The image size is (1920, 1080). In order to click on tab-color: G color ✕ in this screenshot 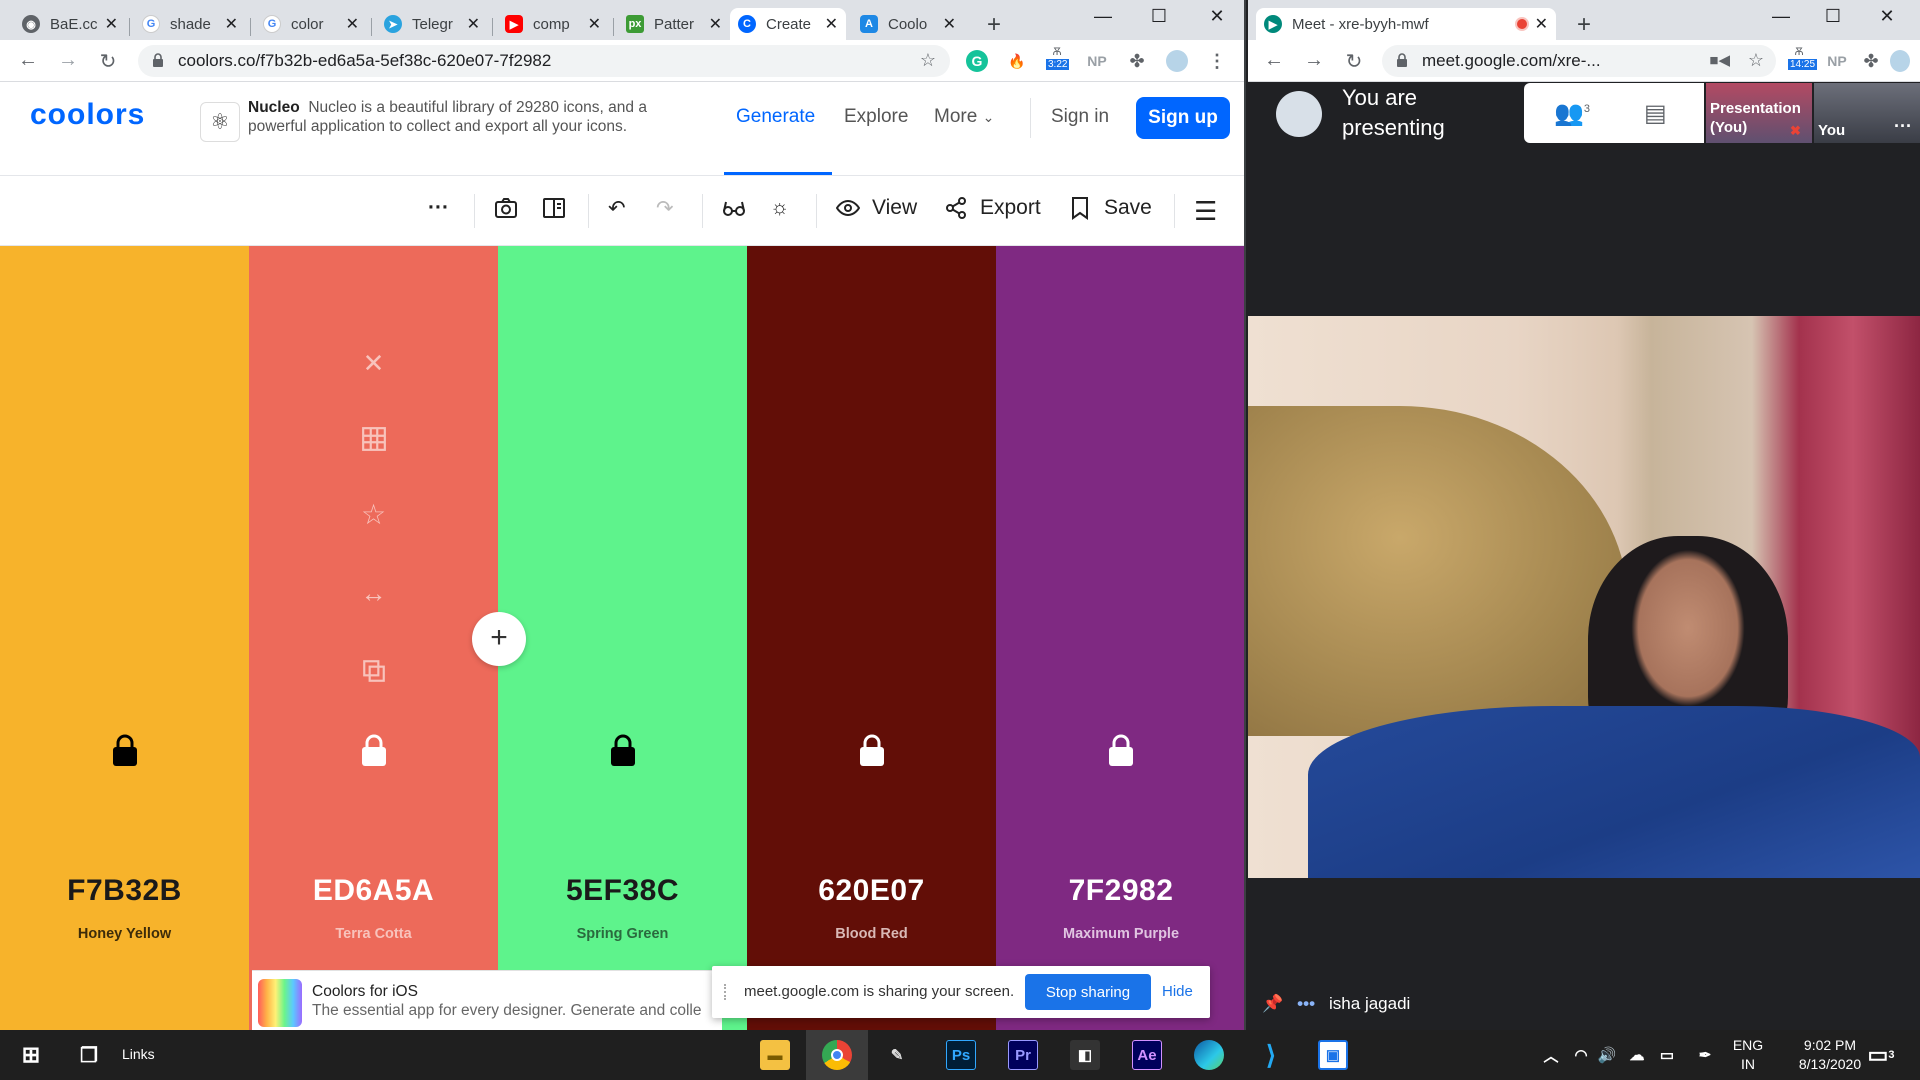, I will do `click(311, 24)`.